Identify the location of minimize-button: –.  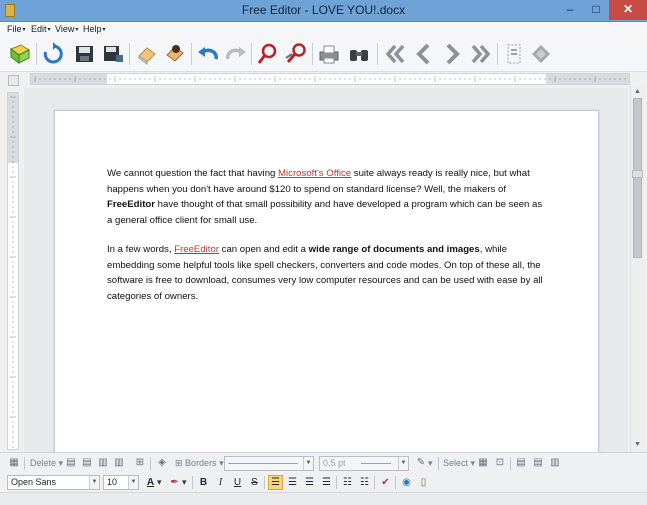
(570, 10).